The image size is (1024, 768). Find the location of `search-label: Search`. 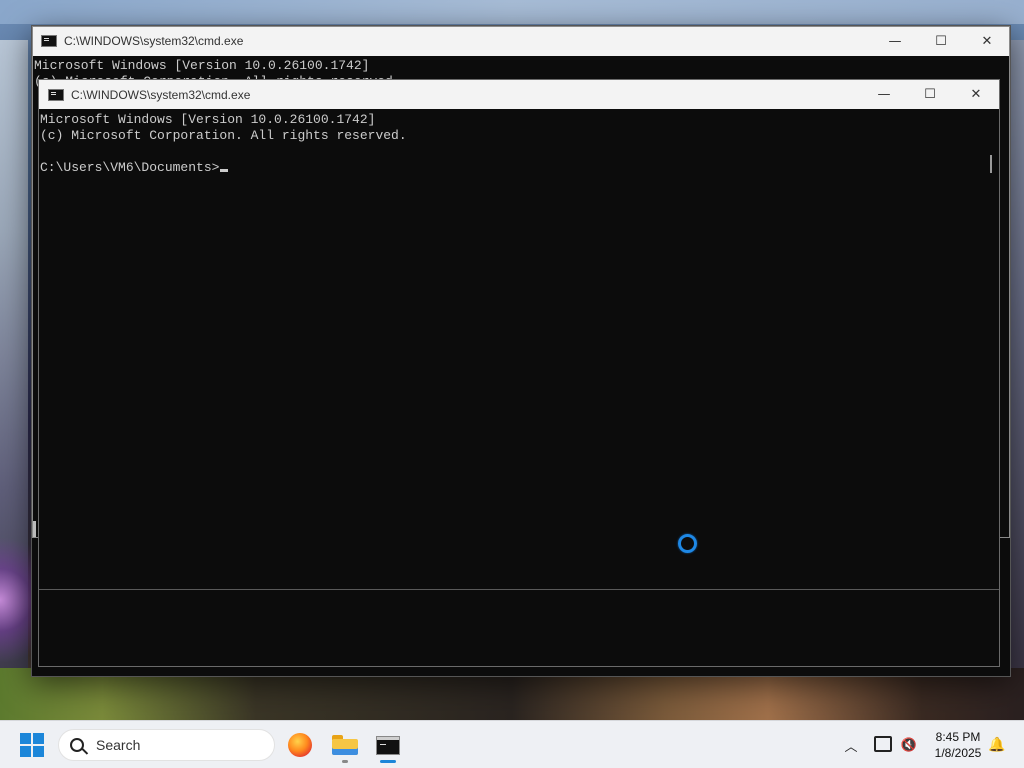

search-label: Search is located at coordinates (118, 745).